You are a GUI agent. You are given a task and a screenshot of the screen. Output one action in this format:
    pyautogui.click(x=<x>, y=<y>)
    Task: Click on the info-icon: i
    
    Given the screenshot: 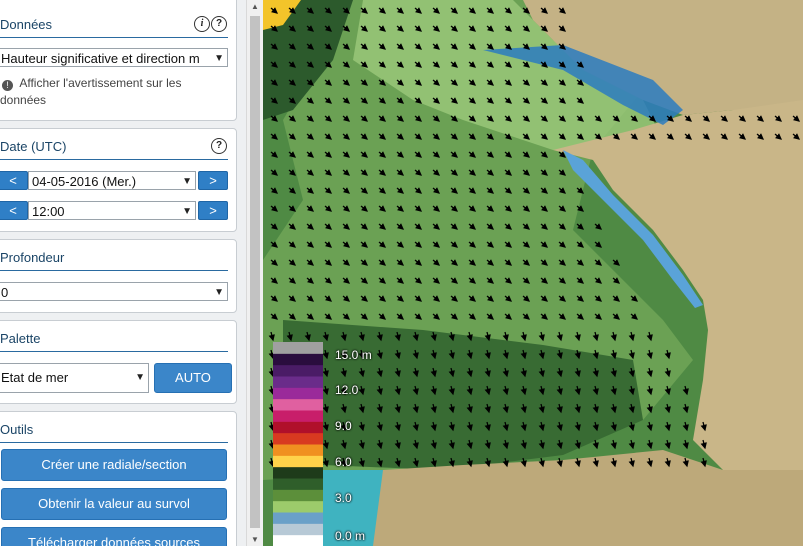 What is the action you would take?
    pyautogui.click(x=202, y=24)
    